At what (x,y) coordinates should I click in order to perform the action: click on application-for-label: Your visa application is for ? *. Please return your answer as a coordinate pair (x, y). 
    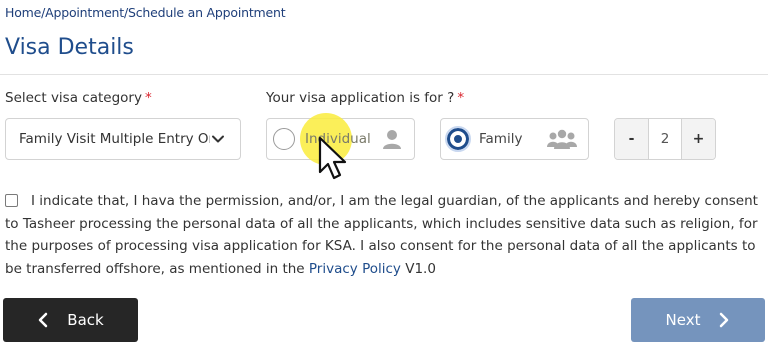
    Looking at the image, I should click on (365, 98).